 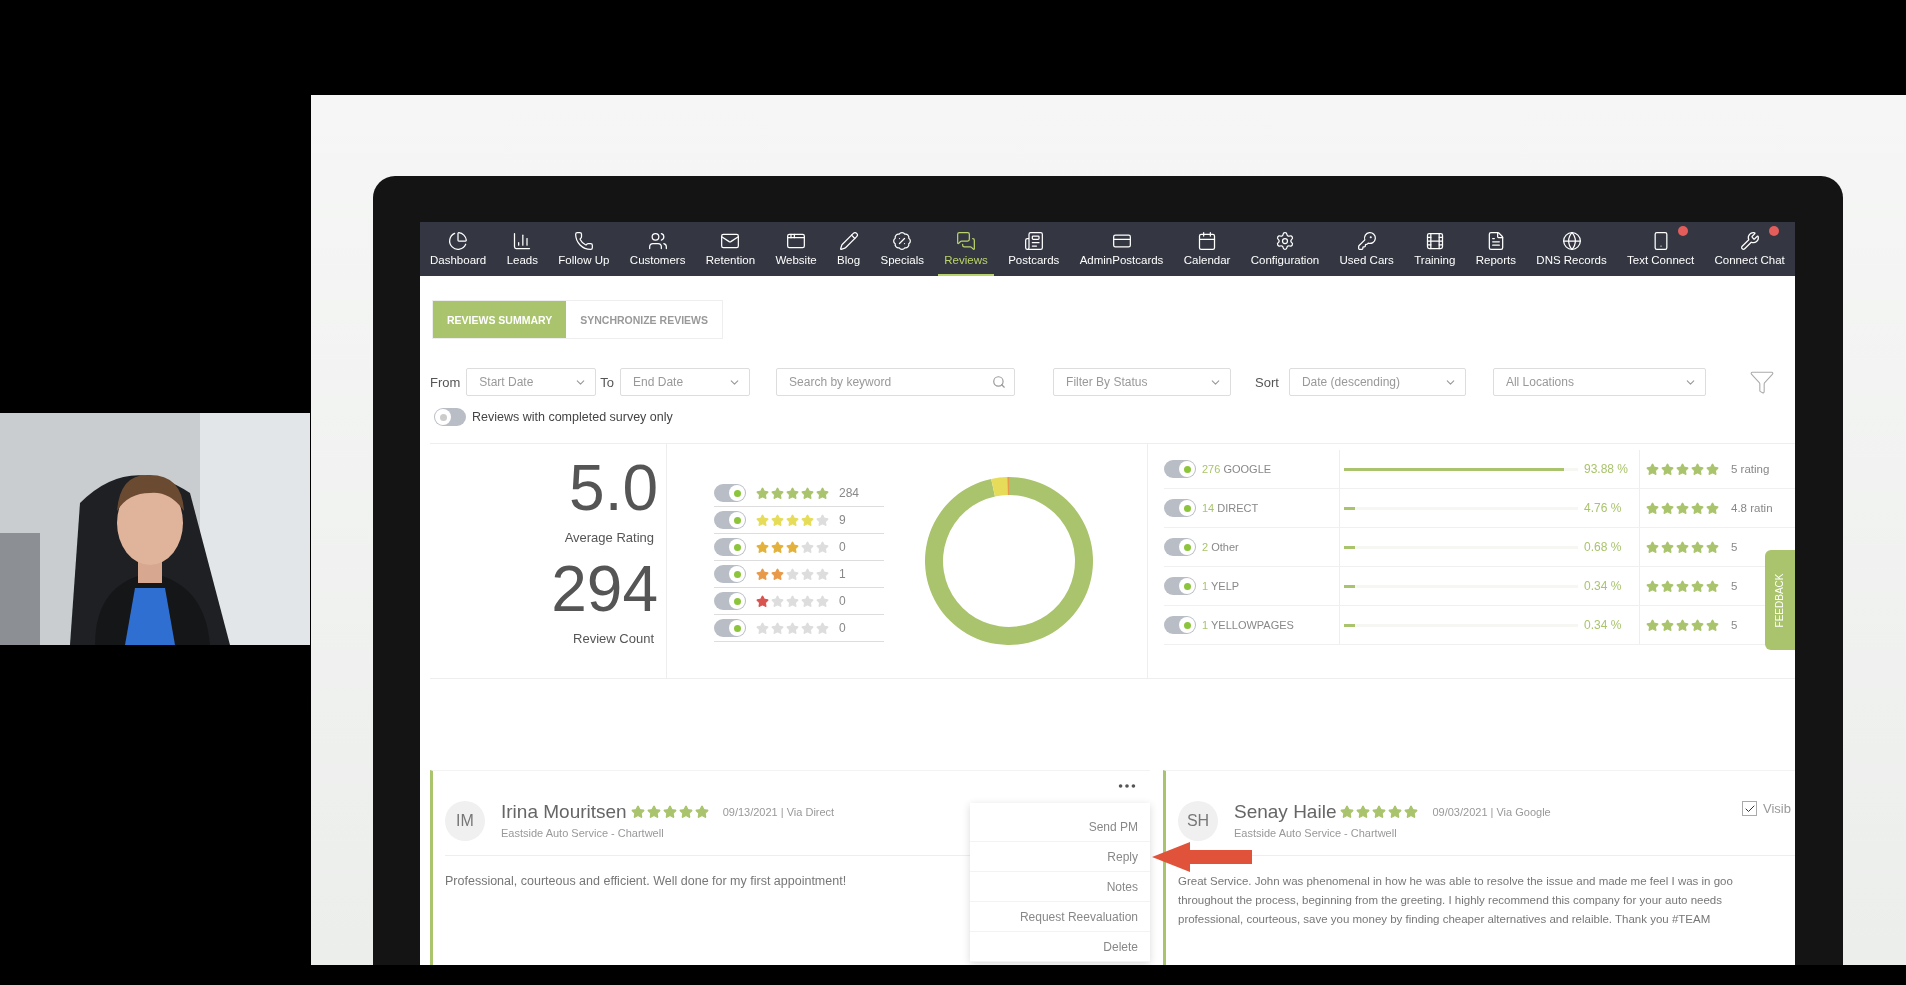 What do you see at coordinates (572, 417) in the screenshot?
I see `toggle-label: Reviews with completed survey only` at bounding box center [572, 417].